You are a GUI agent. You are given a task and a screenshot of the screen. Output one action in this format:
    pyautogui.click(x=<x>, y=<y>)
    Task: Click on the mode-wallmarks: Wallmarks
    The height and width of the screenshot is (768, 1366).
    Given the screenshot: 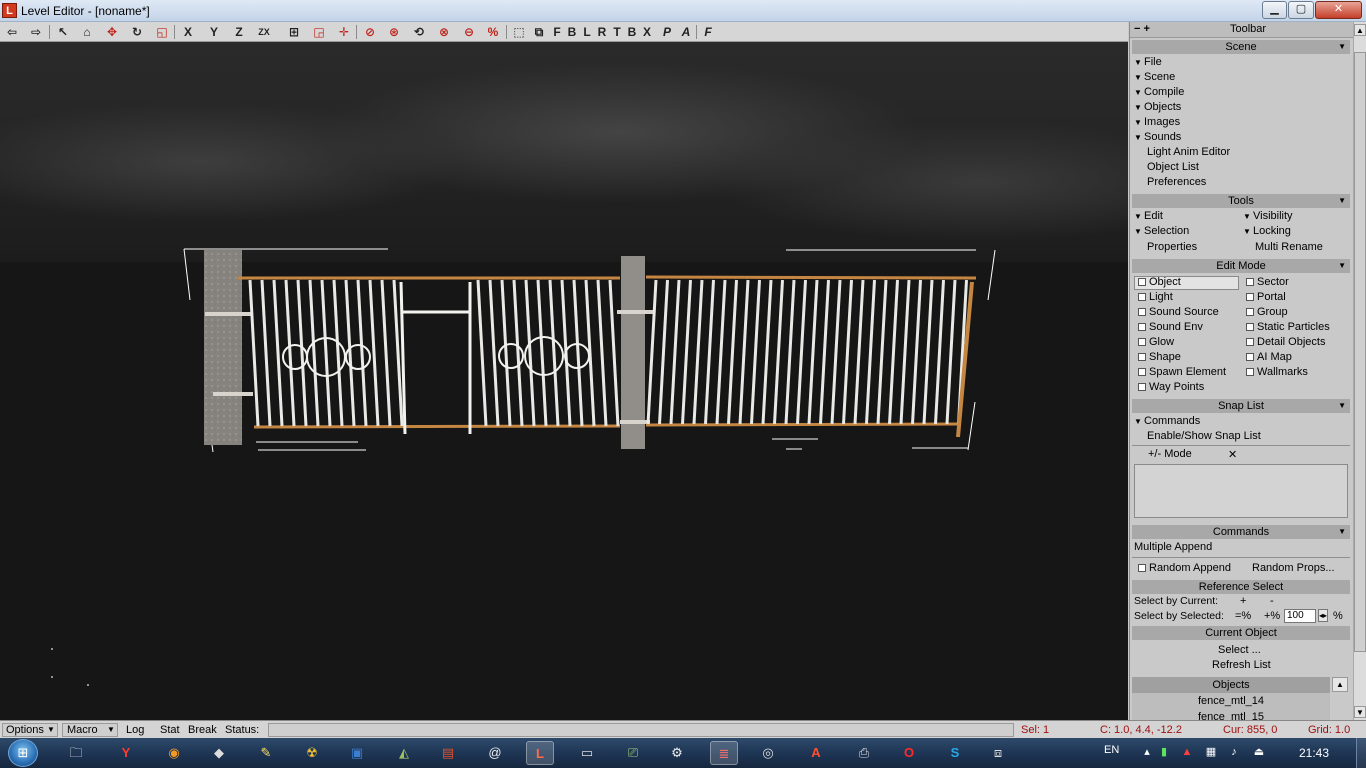 What is the action you would take?
    pyautogui.click(x=1277, y=372)
    